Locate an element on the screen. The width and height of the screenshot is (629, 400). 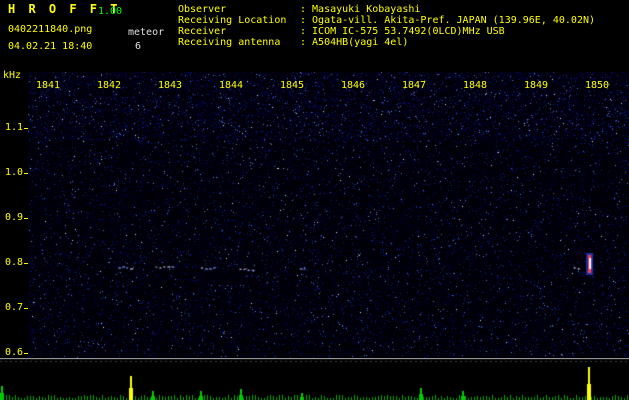
timestamp: 04.02.21 18:40 is located at coordinates (50, 46).